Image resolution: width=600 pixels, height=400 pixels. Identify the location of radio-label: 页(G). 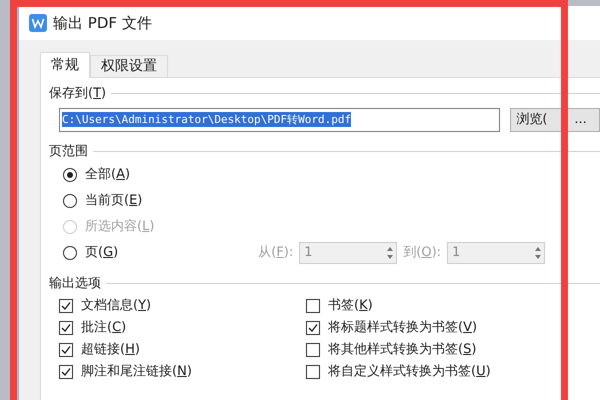
(101, 253).